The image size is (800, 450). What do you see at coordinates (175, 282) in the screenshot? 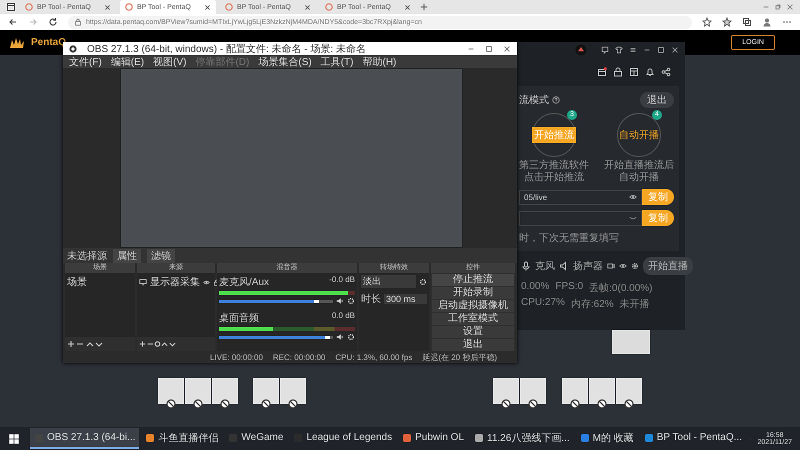
I see `source-item: 显示器采集` at bounding box center [175, 282].